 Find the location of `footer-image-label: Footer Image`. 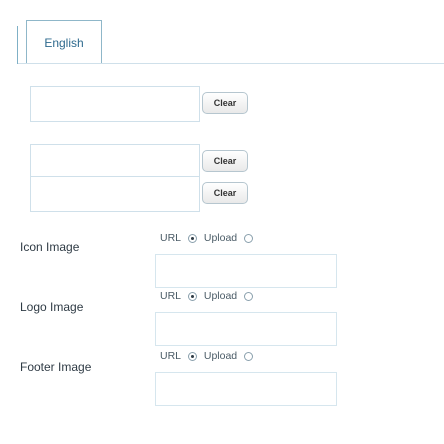

footer-image-label: Footer Image is located at coordinates (56, 367).